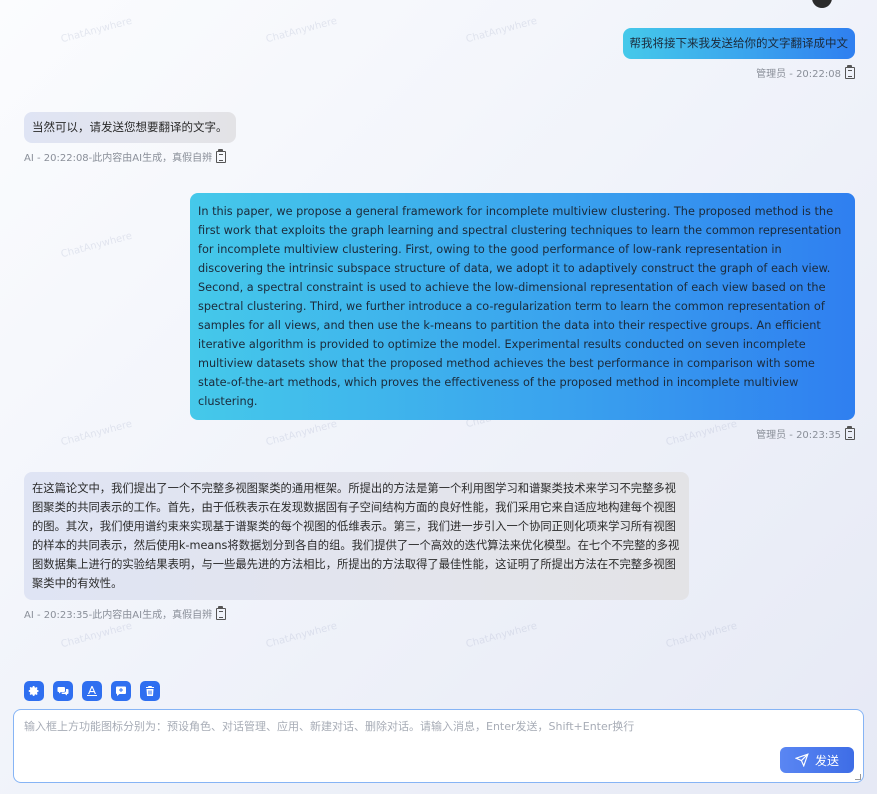  I want to click on input-toolbar, so click(92, 691).